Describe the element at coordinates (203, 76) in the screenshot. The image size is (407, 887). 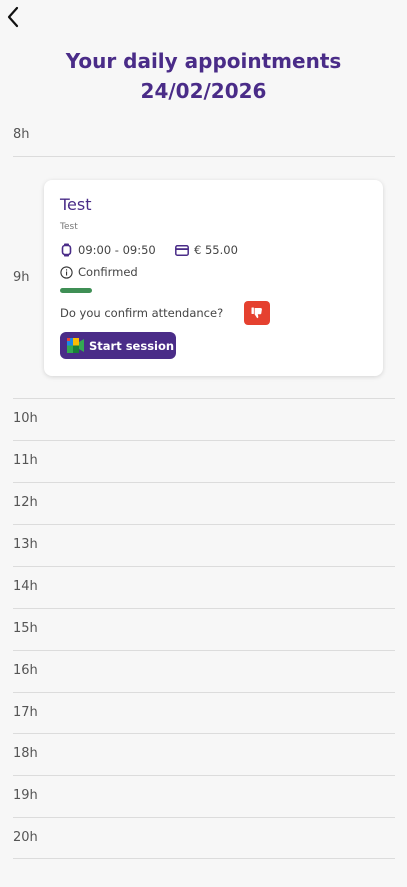
I see `page-title: Your daily appointments 24/02/2026` at that location.